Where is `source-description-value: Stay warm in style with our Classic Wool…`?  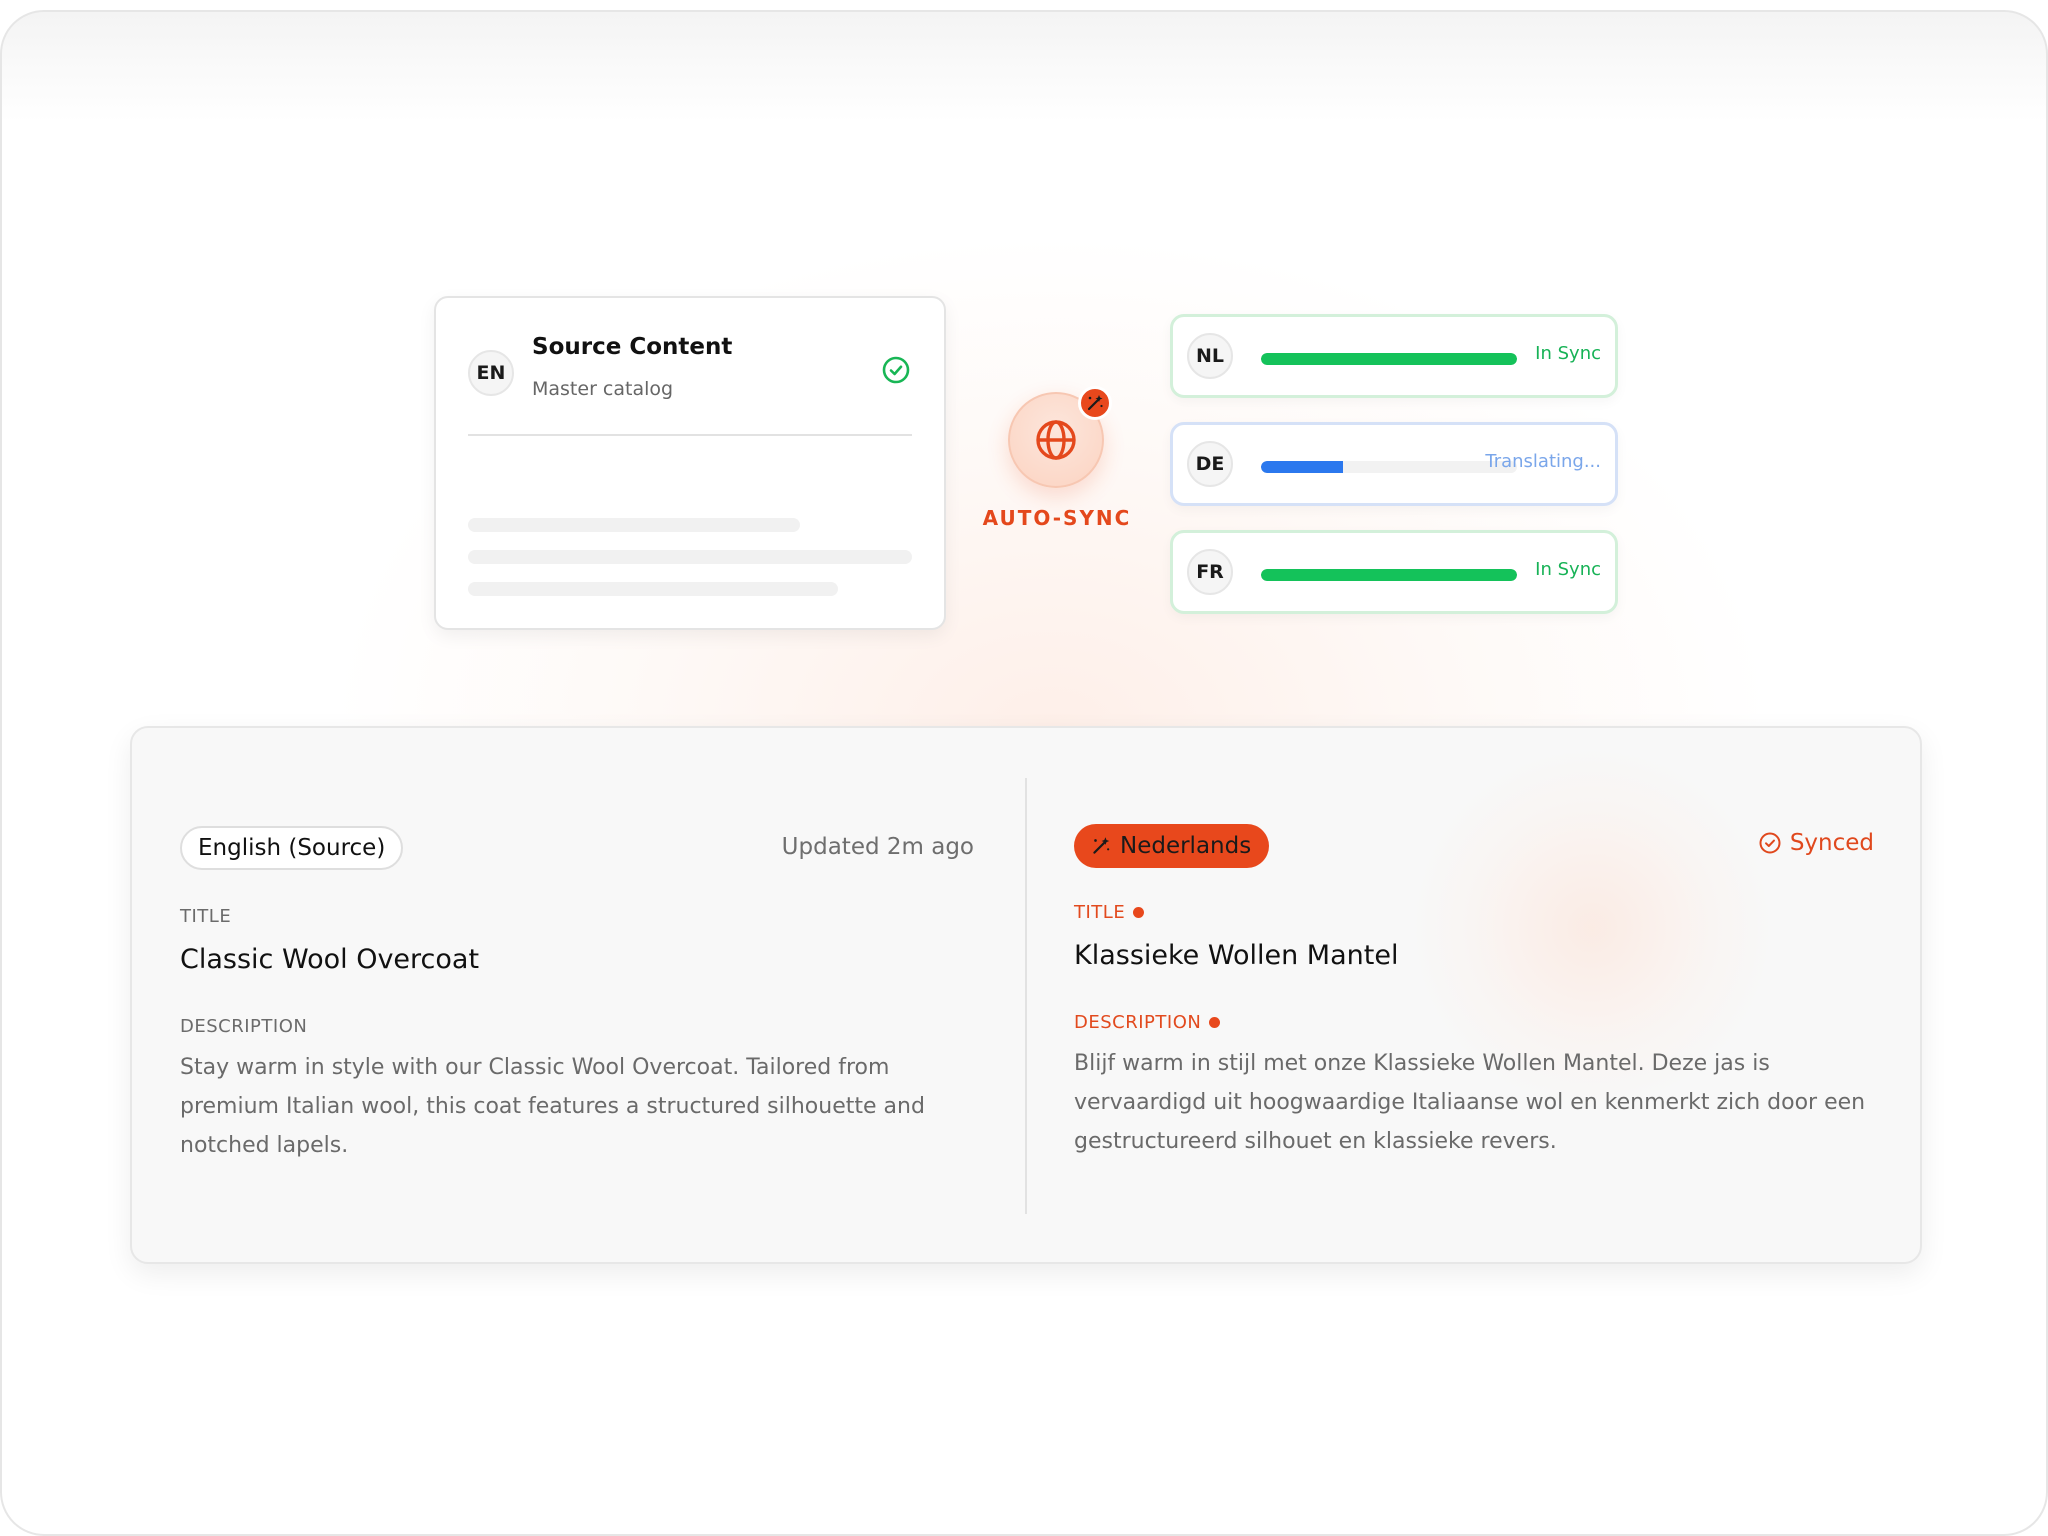
source-description-value: Stay warm in style with our Classic Wool… is located at coordinates (552, 1106).